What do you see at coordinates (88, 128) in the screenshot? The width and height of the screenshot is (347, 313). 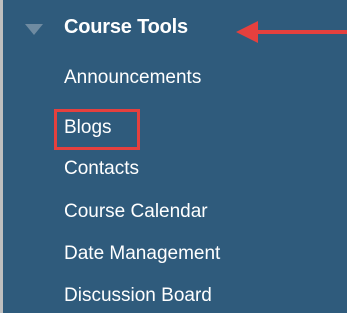 I see `menu-item-blogs: Blogs` at bounding box center [88, 128].